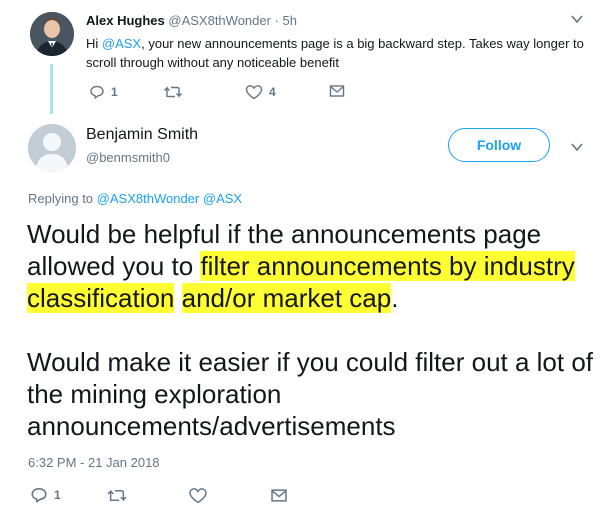 The height and width of the screenshot is (519, 609). What do you see at coordinates (128, 157) in the screenshot?
I see `author-handle: @benmsmith0` at bounding box center [128, 157].